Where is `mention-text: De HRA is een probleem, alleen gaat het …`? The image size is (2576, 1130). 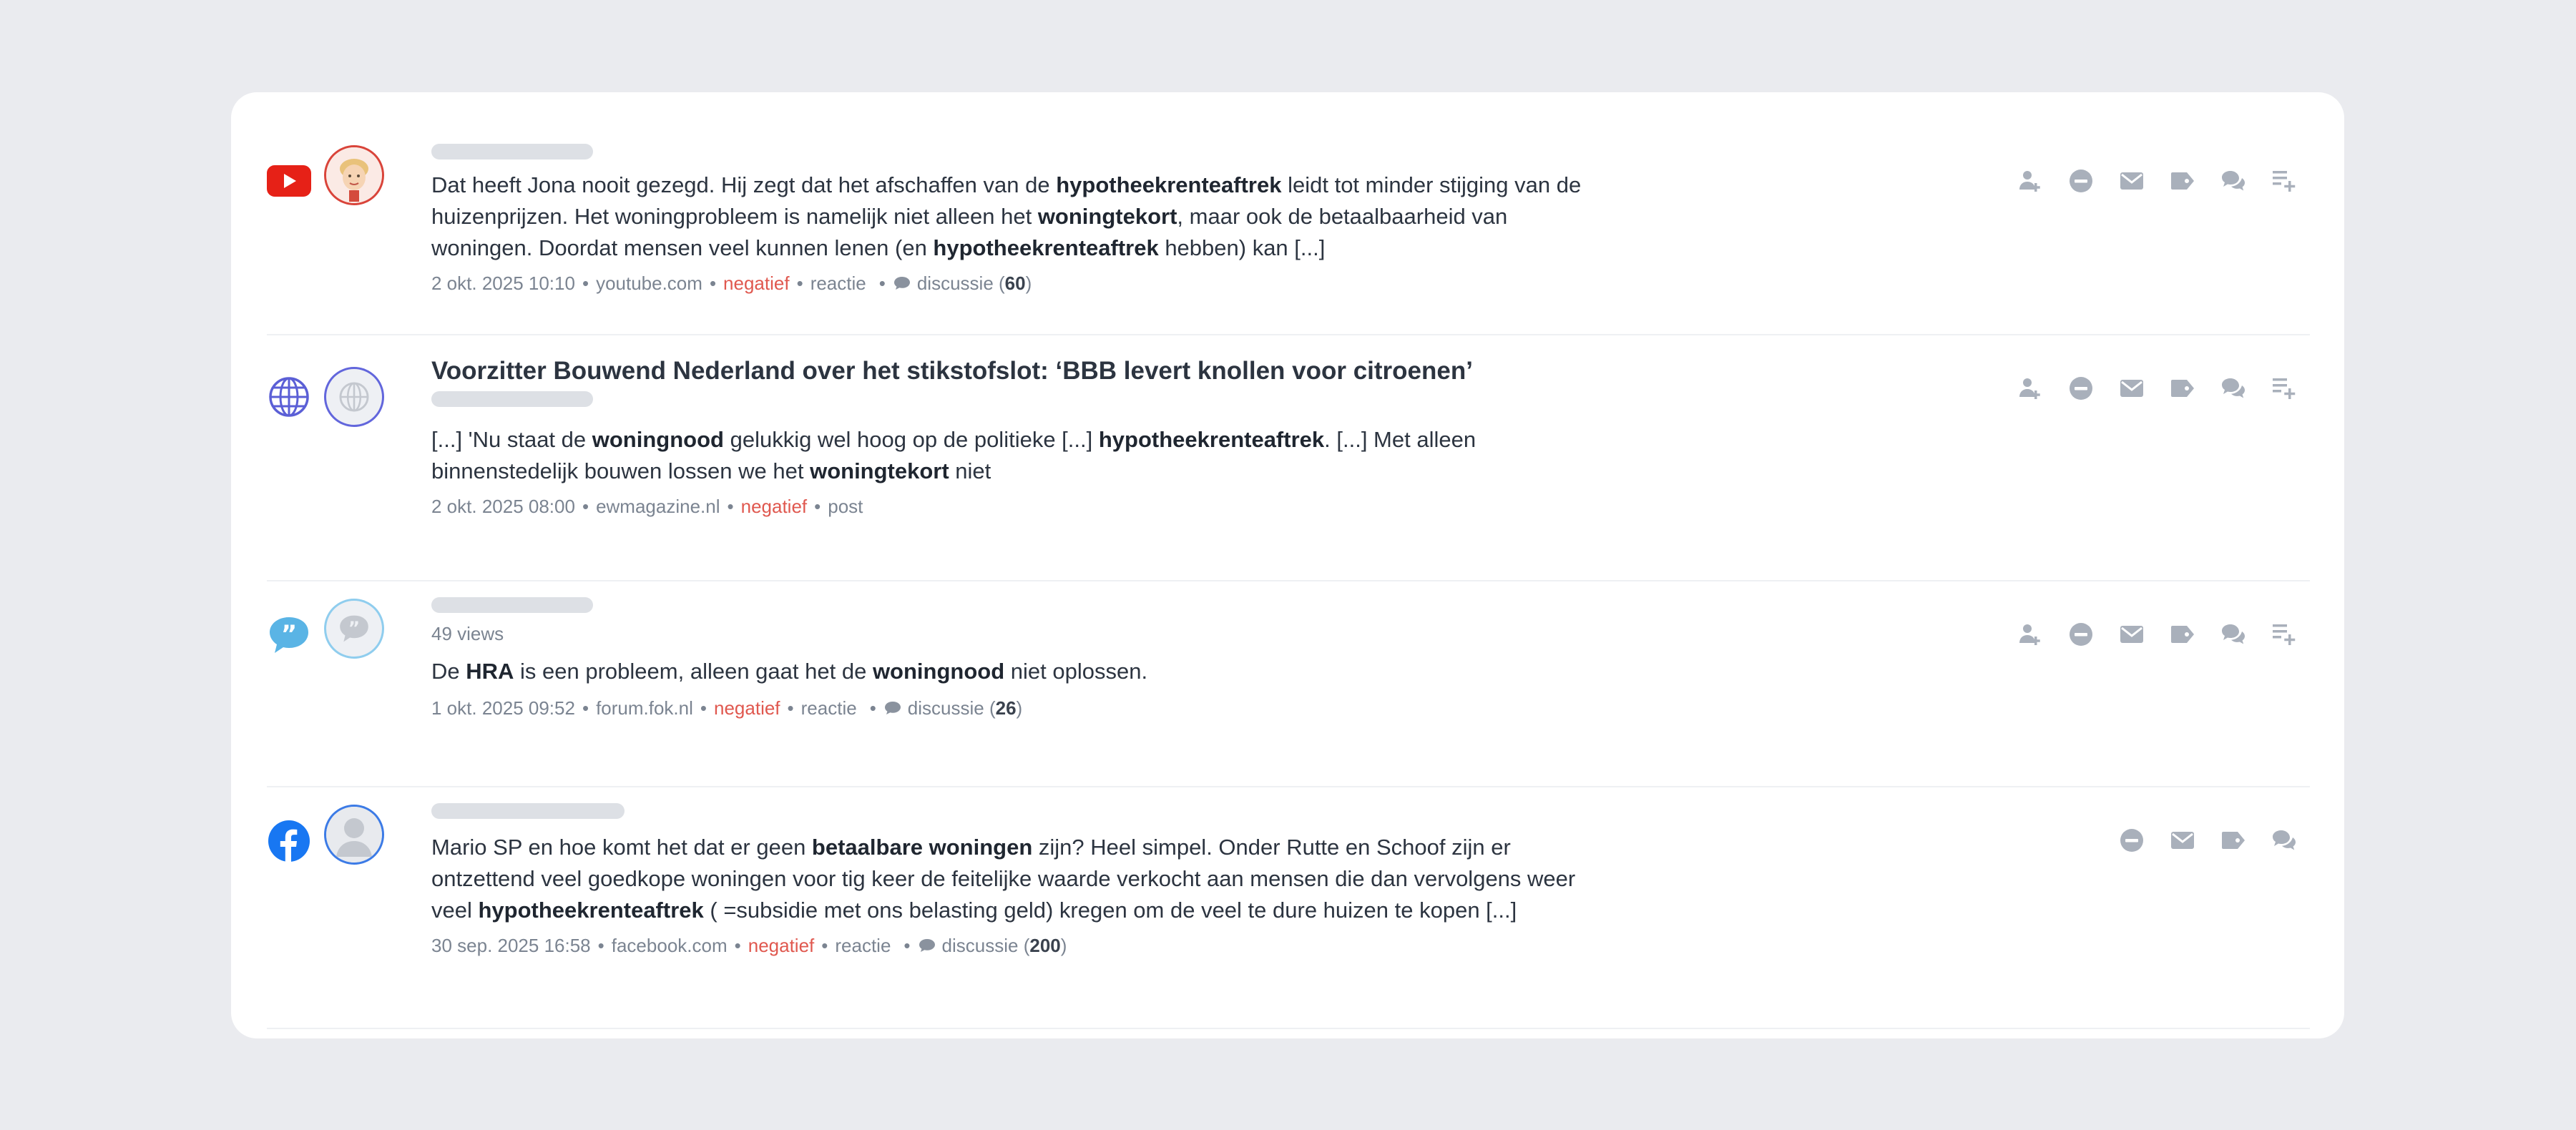
mention-text: De HRA is een probleem, alleen gaat het … is located at coordinates (1018, 671).